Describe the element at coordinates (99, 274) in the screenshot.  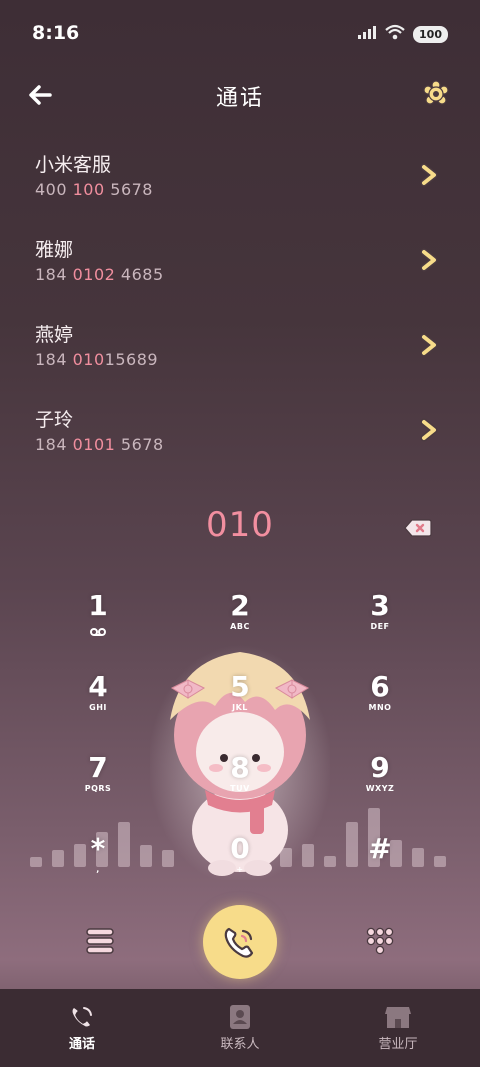
I see `contact-number: 184 0102 4685` at that location.